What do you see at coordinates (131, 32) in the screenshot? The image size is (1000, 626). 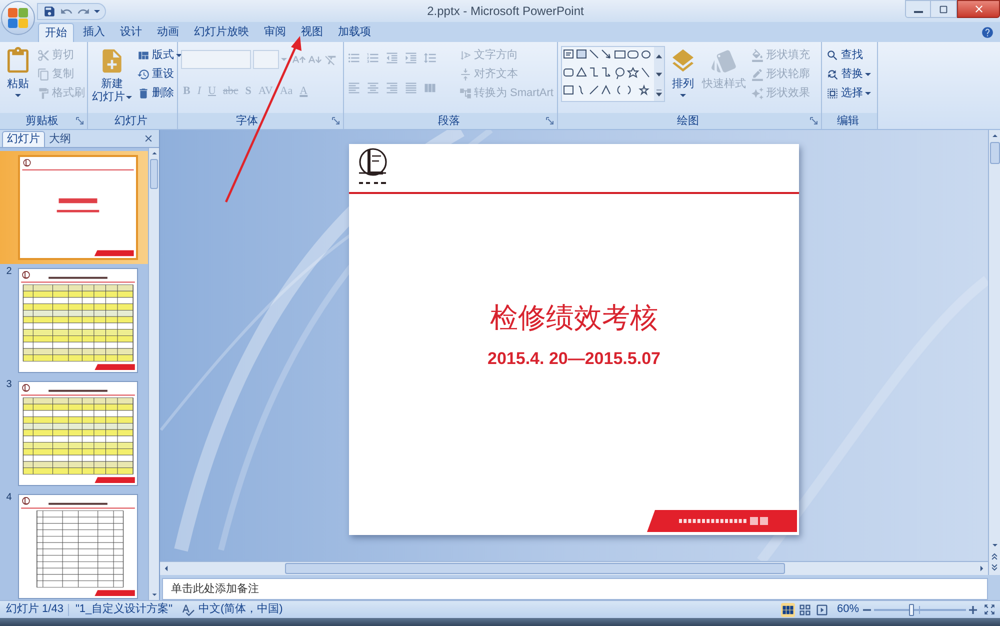 I see `ribbon-tab: 设计` at bounding box center [131, 32].